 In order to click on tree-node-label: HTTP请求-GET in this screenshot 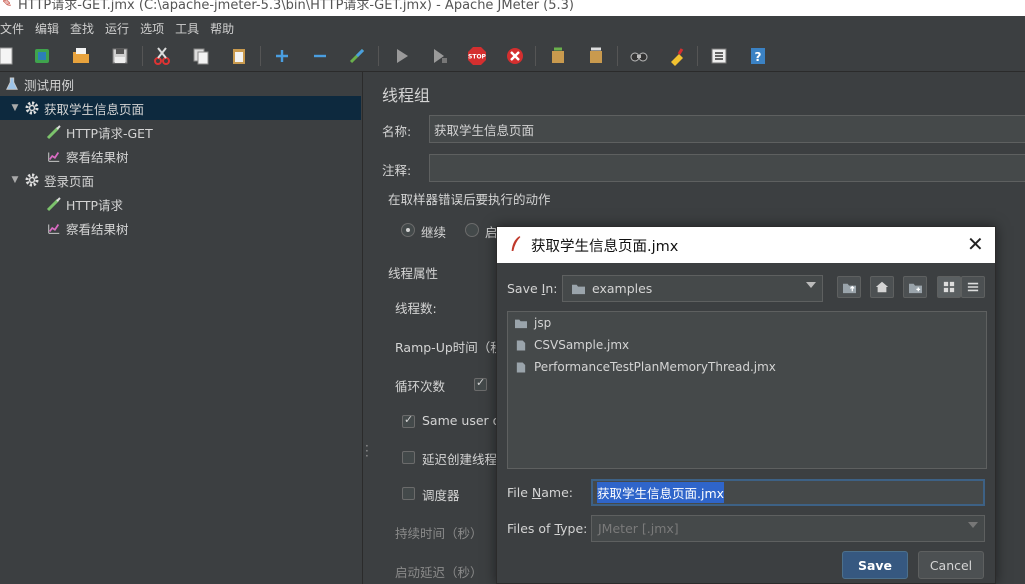, I will do `click(109, 133)`.